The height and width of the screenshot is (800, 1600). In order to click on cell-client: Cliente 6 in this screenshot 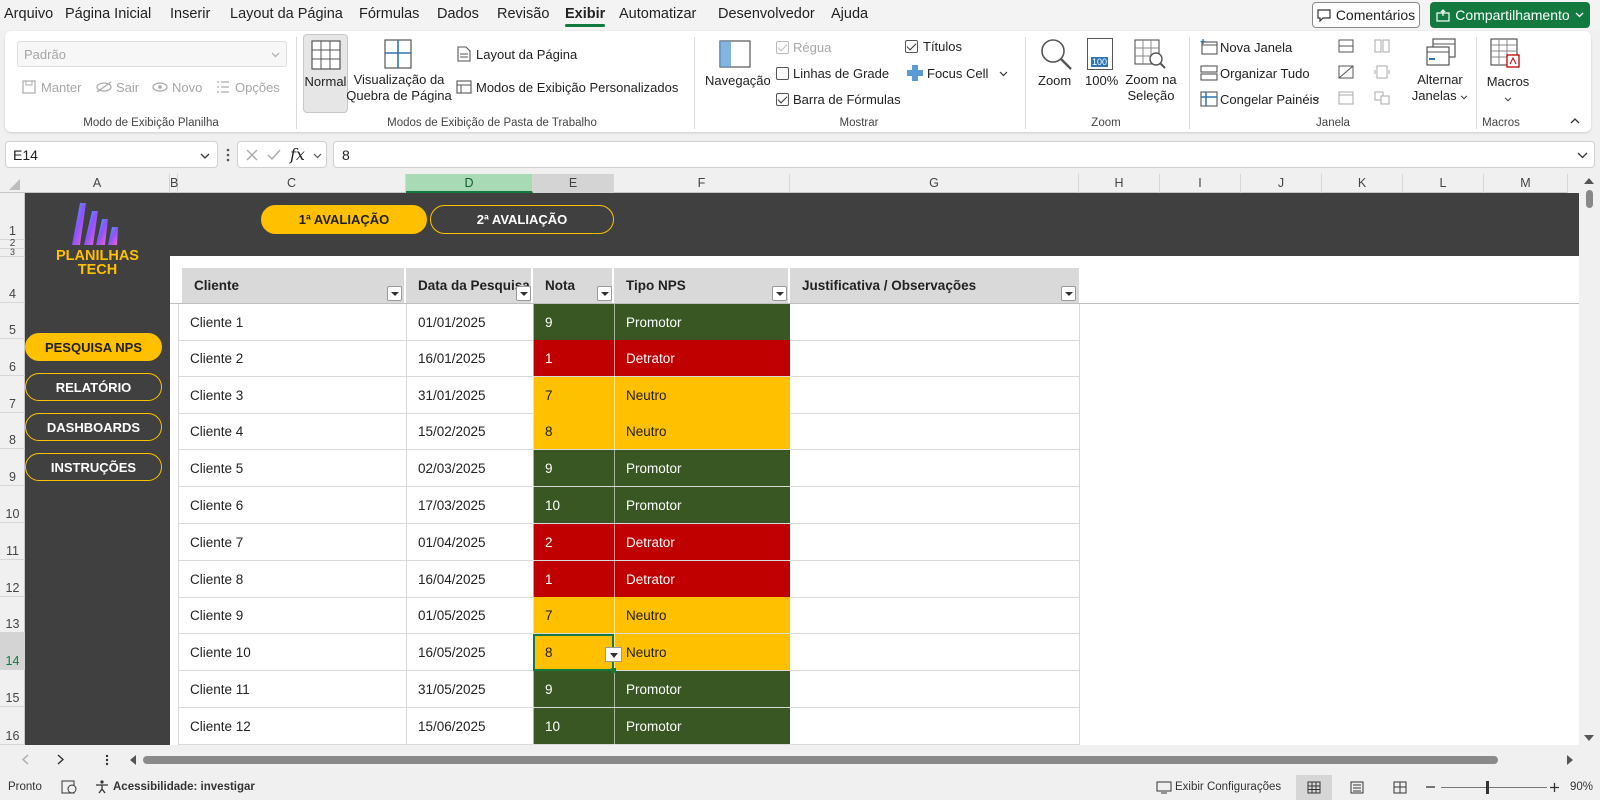, I will do `click(292, 505)`.